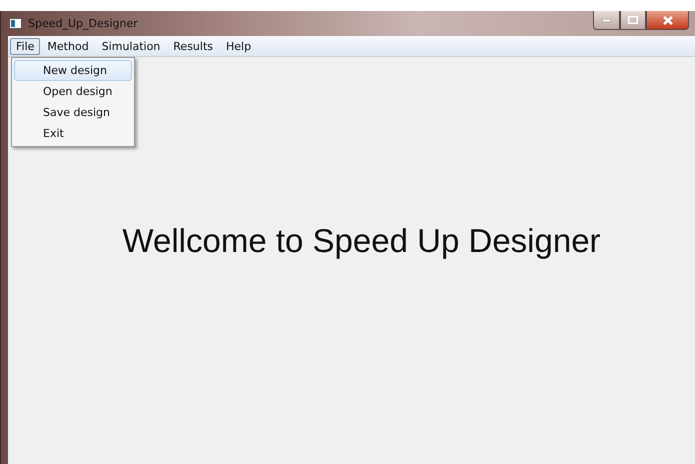  Describe the element at coordinates (131, 46) in the screenshot. I see `menu-item: Simulation` at that location.